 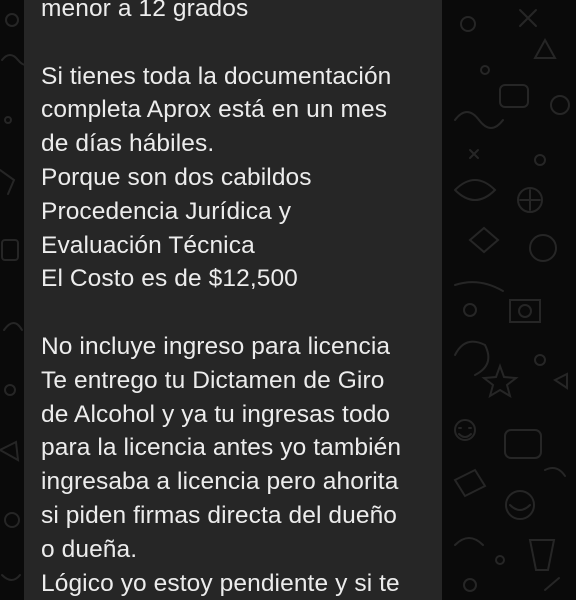 What do you see at coordinates (219, 515) in the screenshot?
I see `message-line: si piden firmas directa del dueño` at bounding box center [219, 515].